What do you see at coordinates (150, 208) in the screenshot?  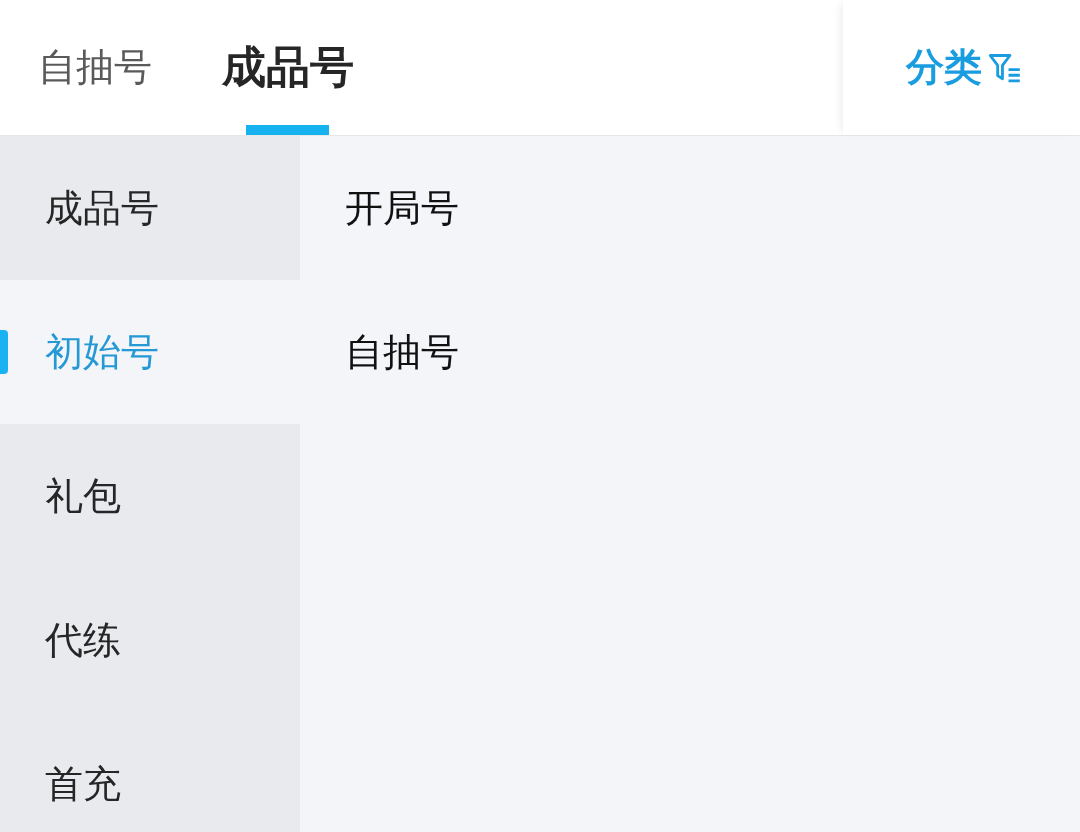 I see `sidebar-item: 成品号` at bounding box center [150, 208].